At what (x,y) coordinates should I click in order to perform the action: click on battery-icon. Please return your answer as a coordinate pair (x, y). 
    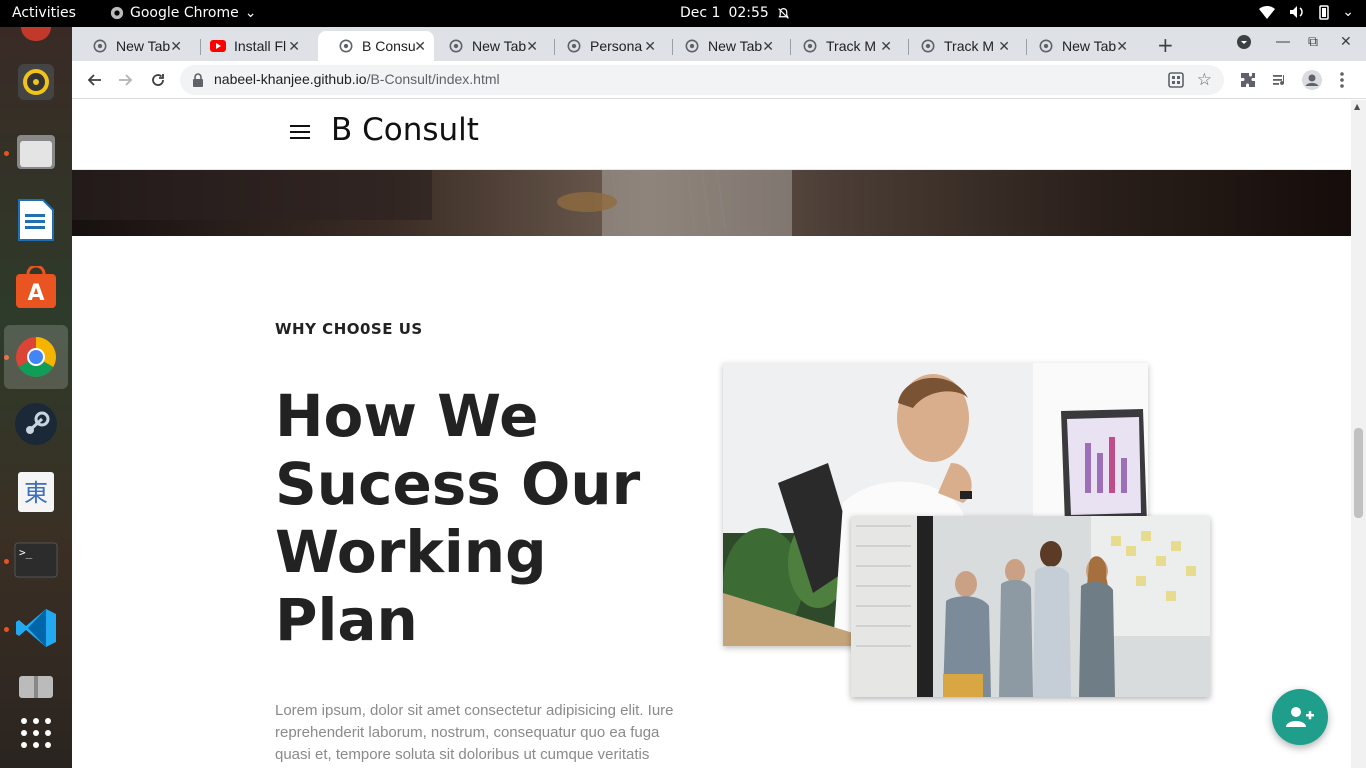
    Looking at the image, I should click on (1324, 12).